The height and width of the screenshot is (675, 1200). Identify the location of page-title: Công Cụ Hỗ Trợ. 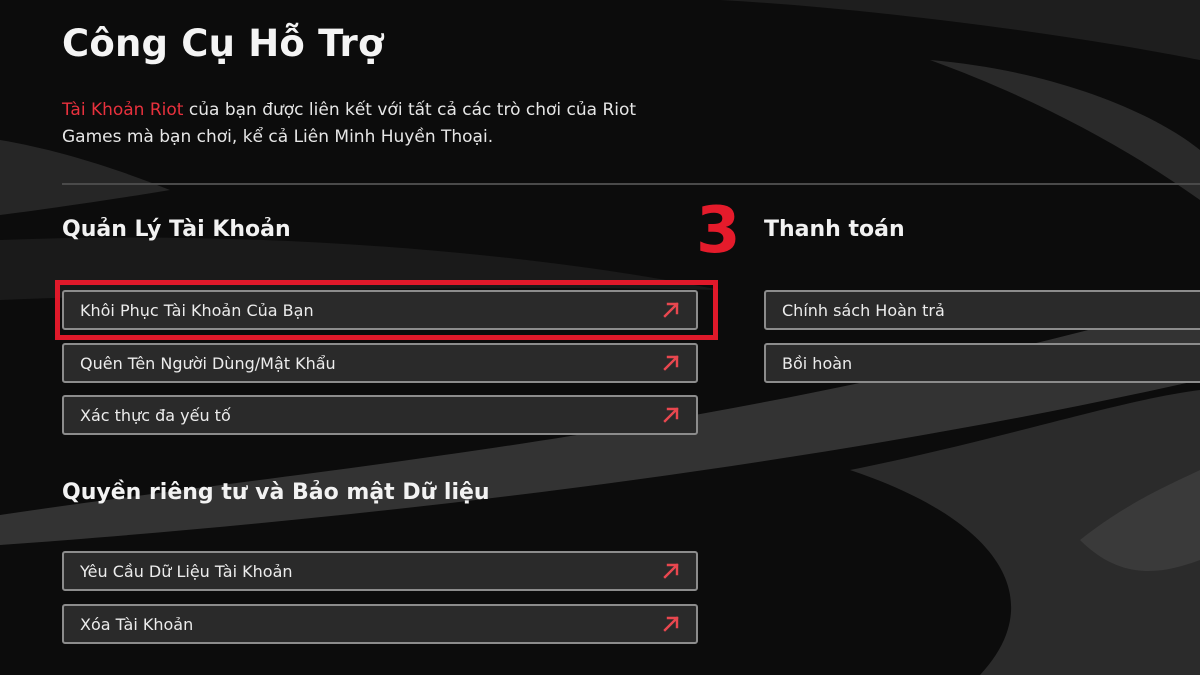
(223, 43).